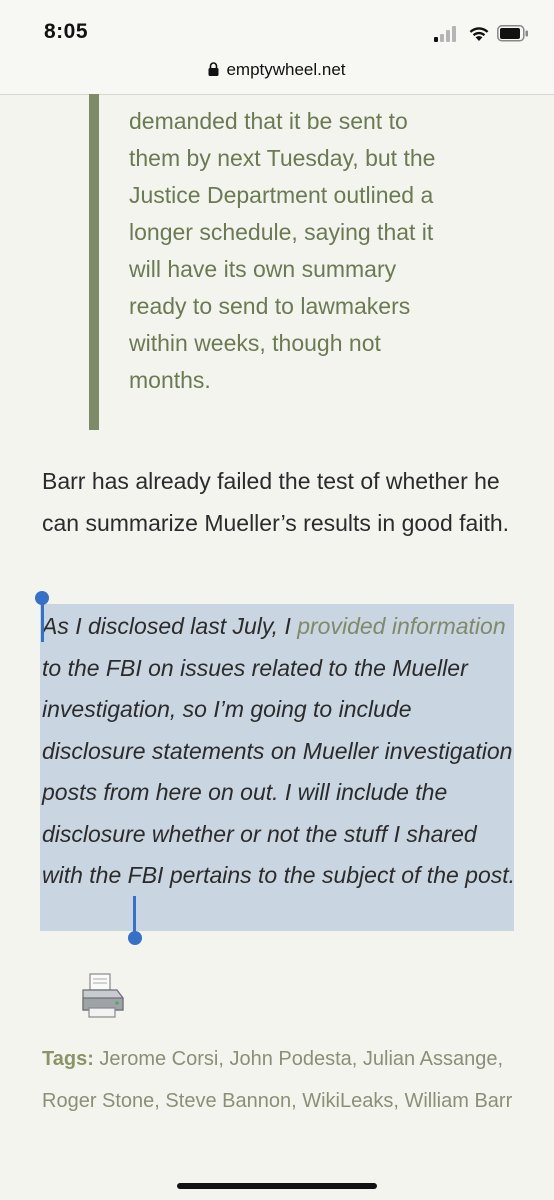 The image size is (554, 1200). I want to click on blockquote-line: longer schedule, saying that it, so click(281, 232).